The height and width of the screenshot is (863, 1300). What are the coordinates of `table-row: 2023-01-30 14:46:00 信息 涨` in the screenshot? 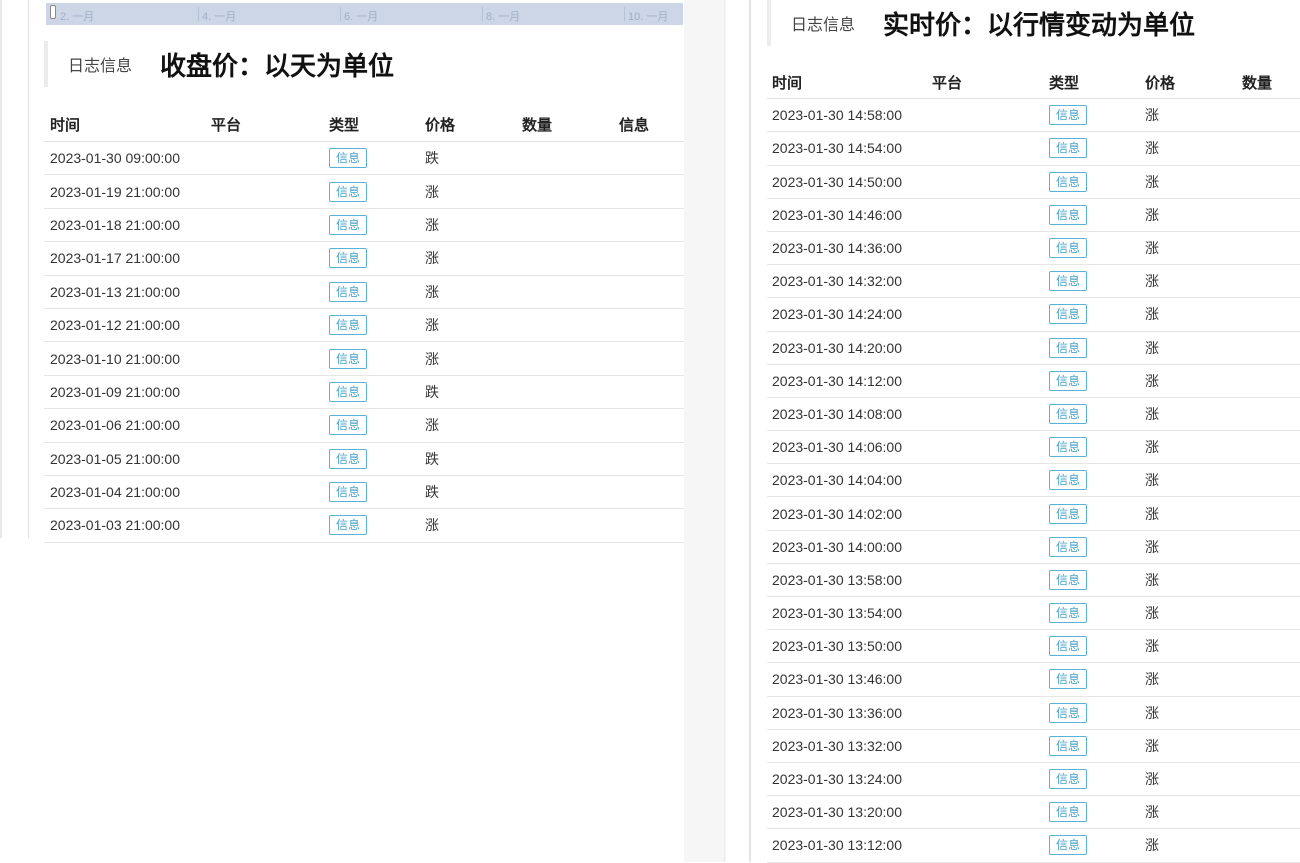 It's located at (1033, 215).